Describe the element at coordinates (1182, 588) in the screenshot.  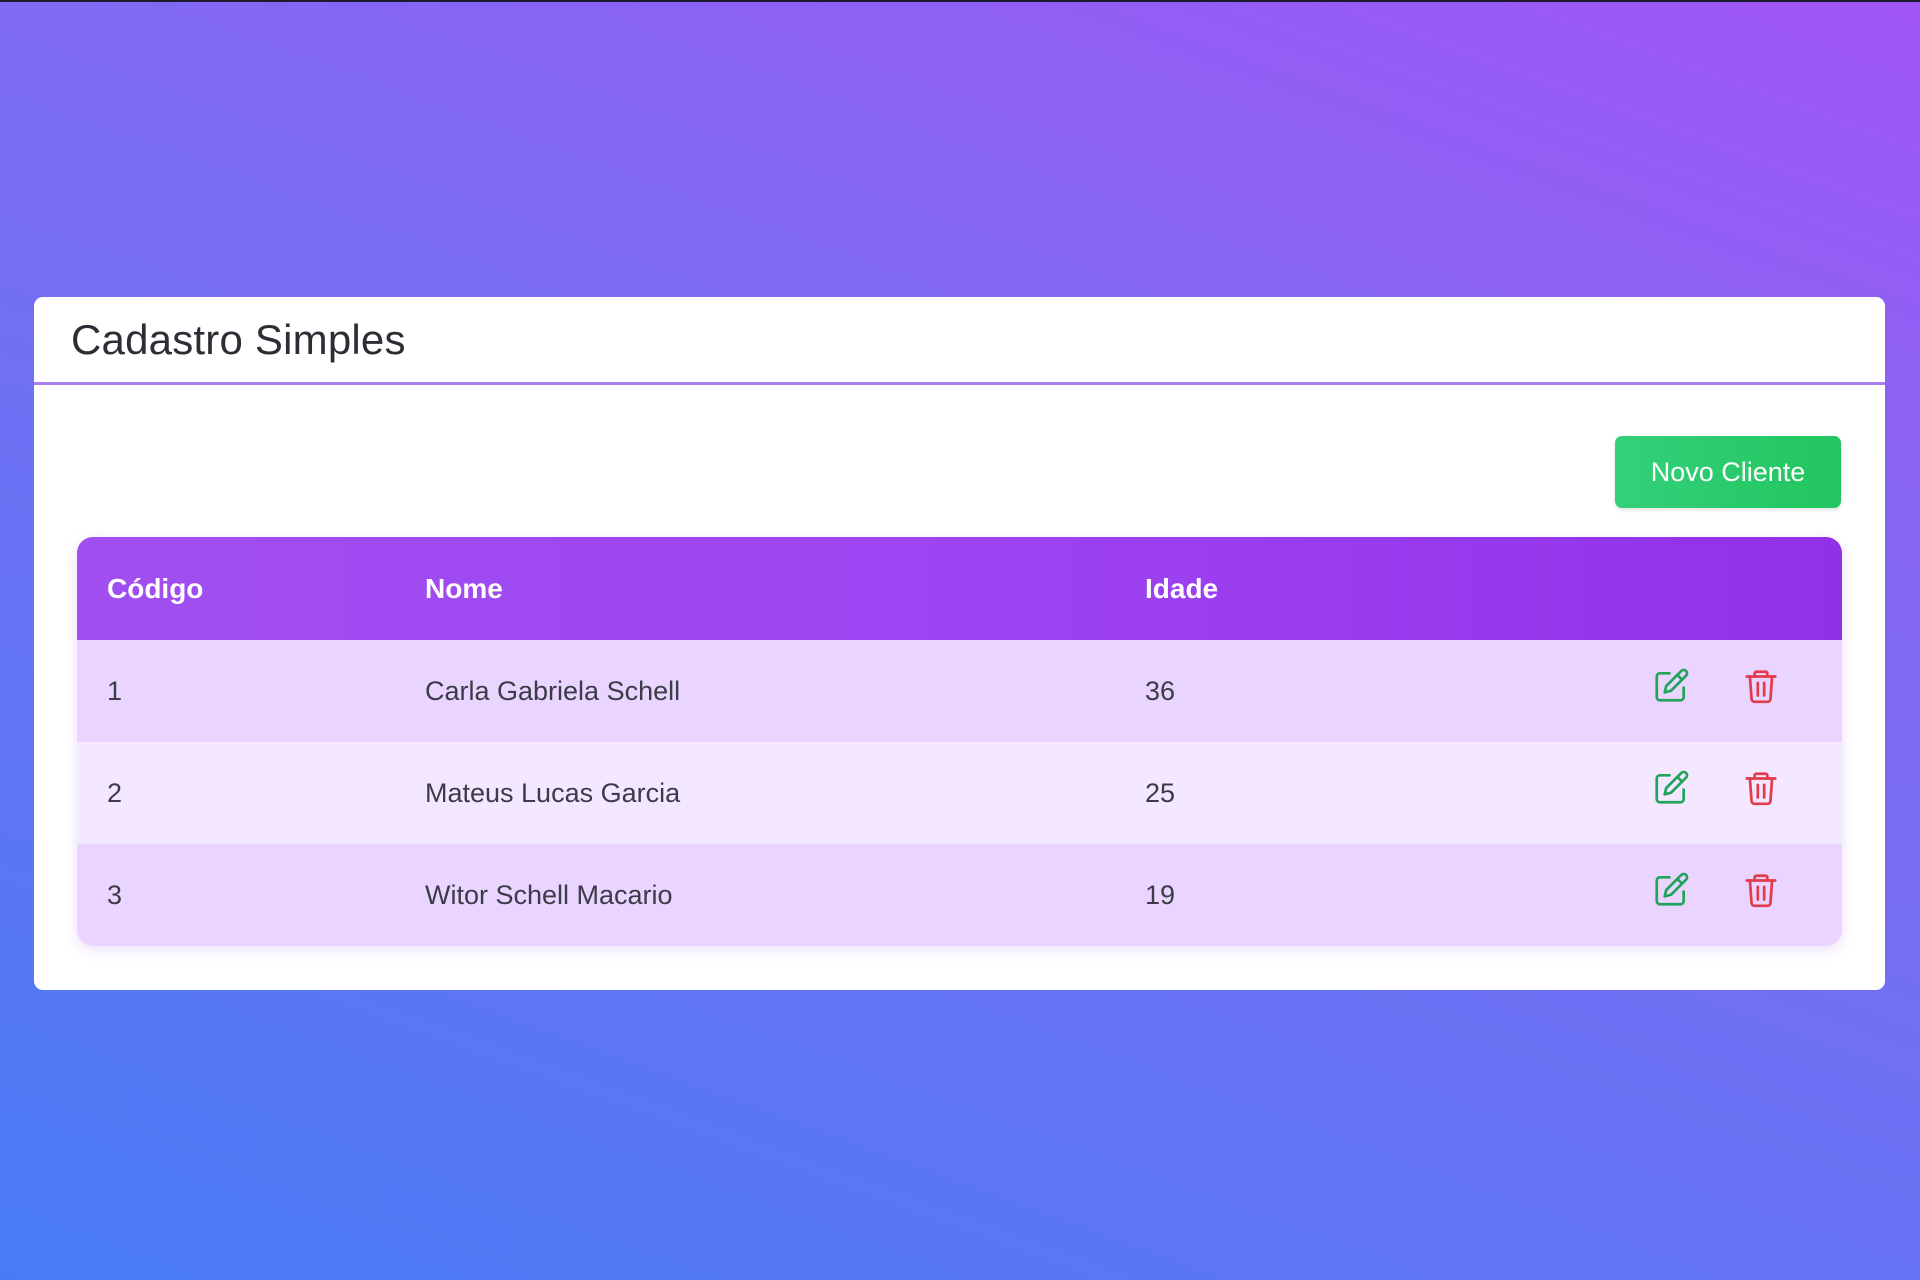
I see `column-header-idade: Idade` at that location.